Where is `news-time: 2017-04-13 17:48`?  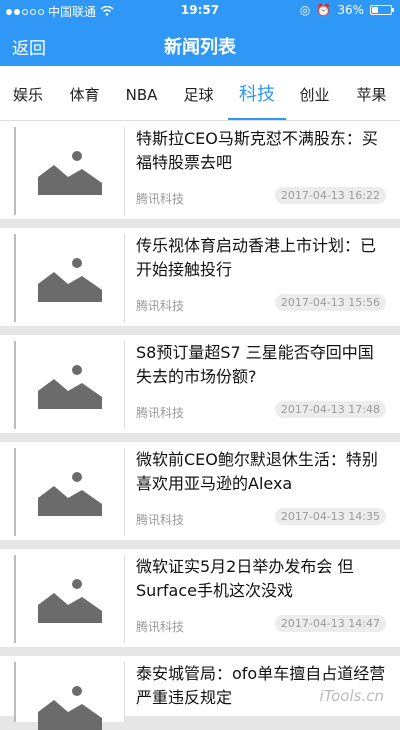 news-time: 2017-04-13 17:48 is located at coordinates (330, 409).